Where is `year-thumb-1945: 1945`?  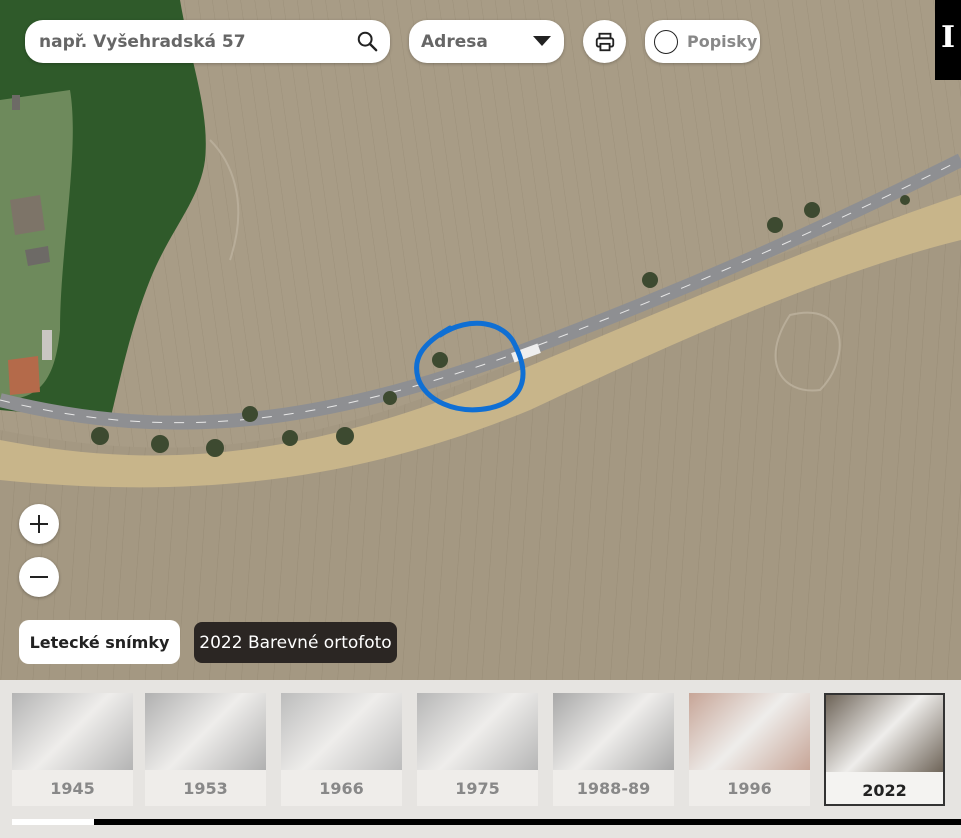 year-thumb-1945: 1945 is located at coordinates (72, 749).